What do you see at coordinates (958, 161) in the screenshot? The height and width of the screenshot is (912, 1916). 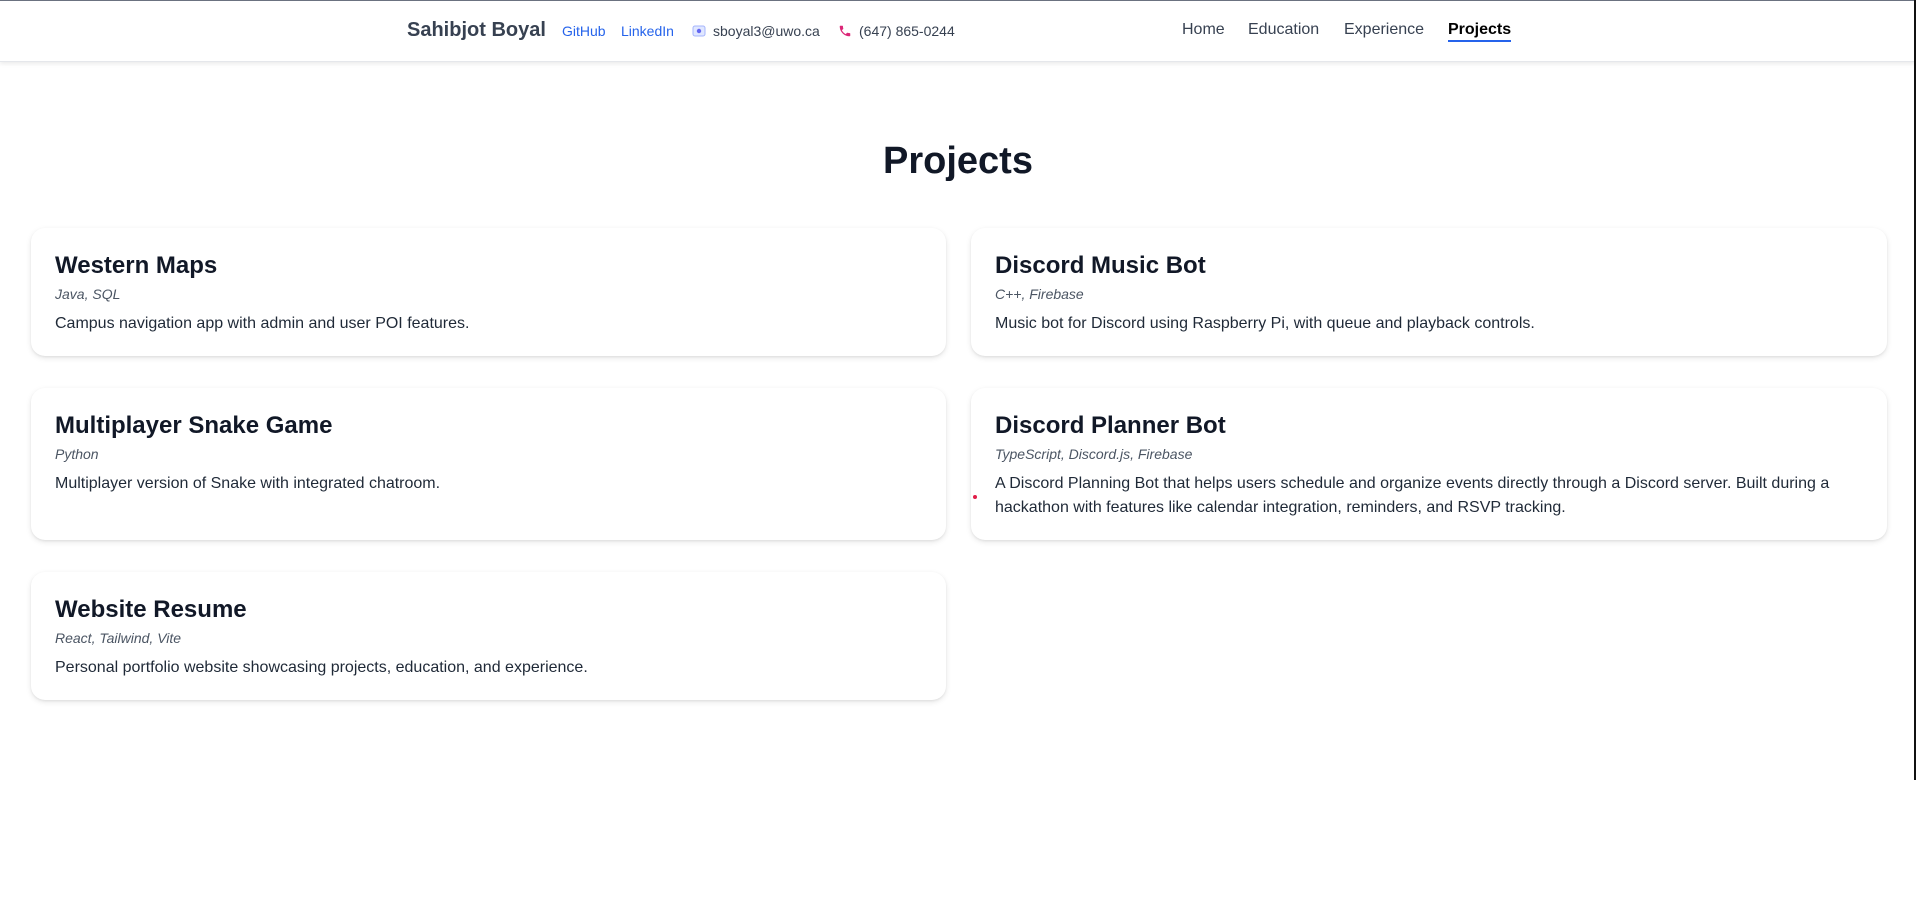 I see `page-title: Projects` at bounding box center [958, 161].